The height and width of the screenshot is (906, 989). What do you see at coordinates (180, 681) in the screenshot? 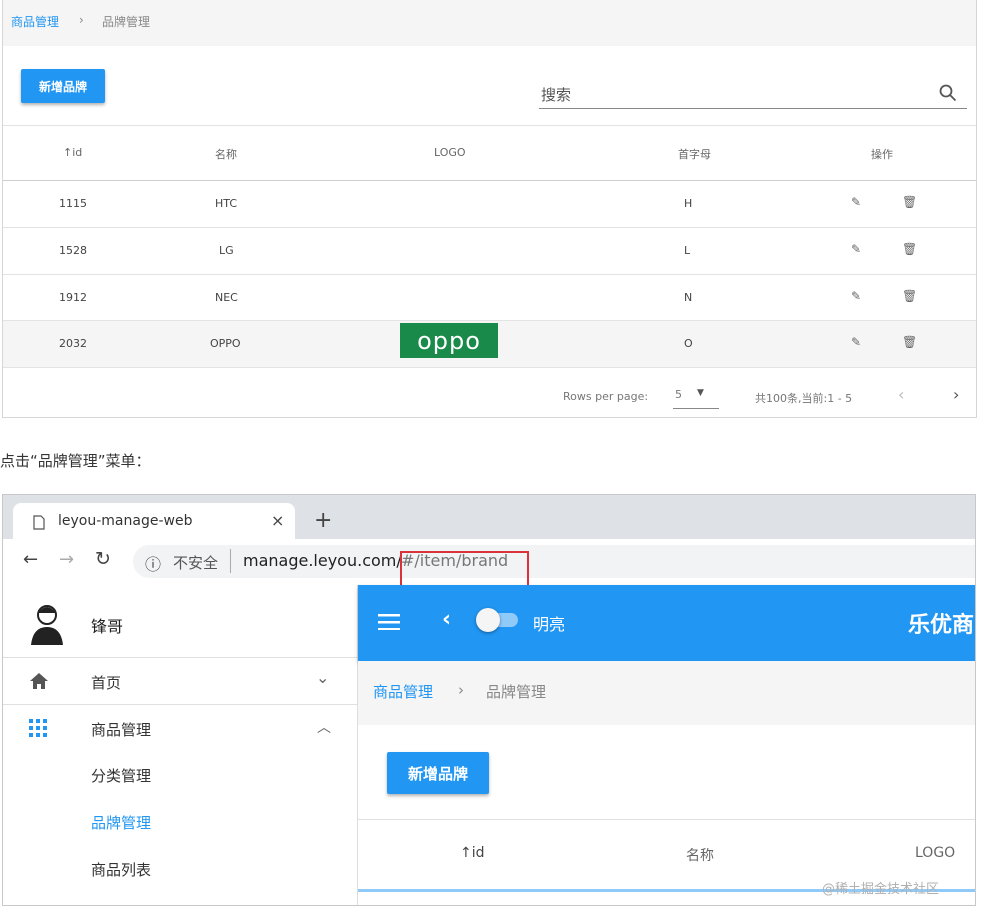
I see `sidebar-item-home: 首页 ⌄` at bounding box center [180, 681].